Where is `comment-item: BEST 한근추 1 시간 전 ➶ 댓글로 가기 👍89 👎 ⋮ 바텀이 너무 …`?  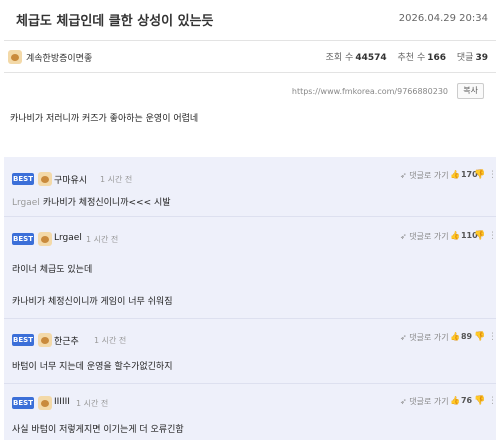 comment-item: BEST 한근추 1 시간 전 ➶ 댓글로 가기 👍89 👎 ⋮ 바텀이 너무 … is located at coordinates (250, 348).